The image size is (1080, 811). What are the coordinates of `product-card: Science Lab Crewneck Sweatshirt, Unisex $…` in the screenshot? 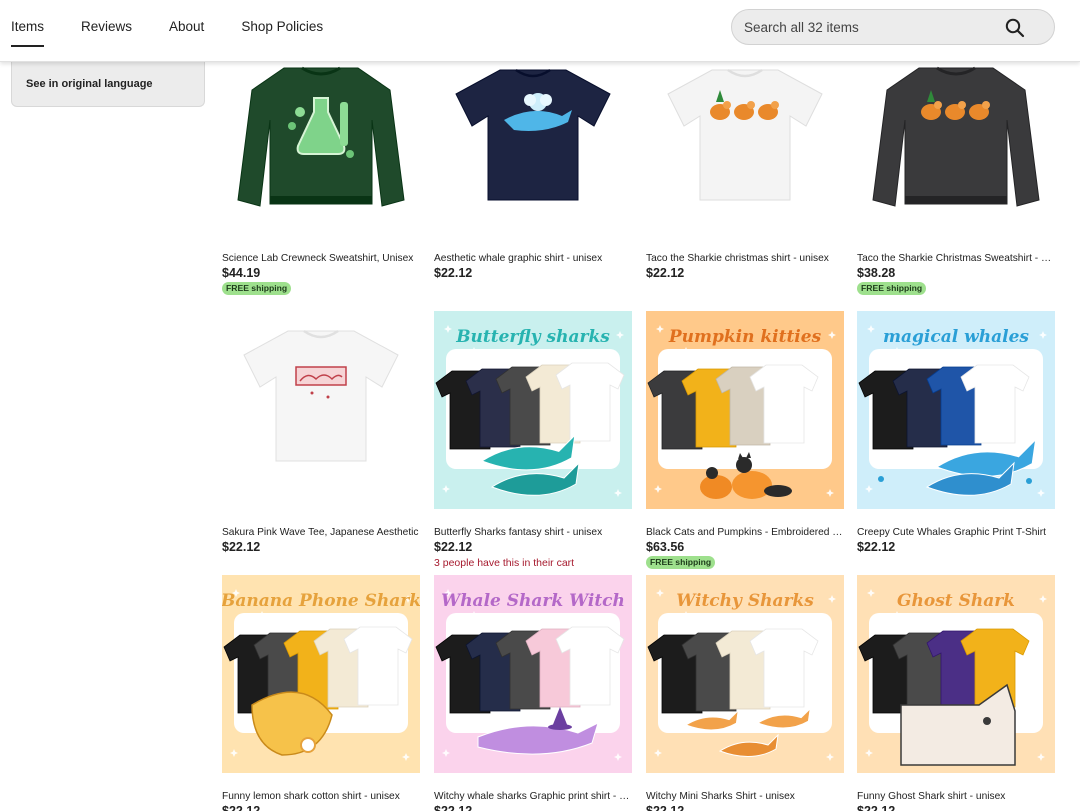 It's located at (321, 178).